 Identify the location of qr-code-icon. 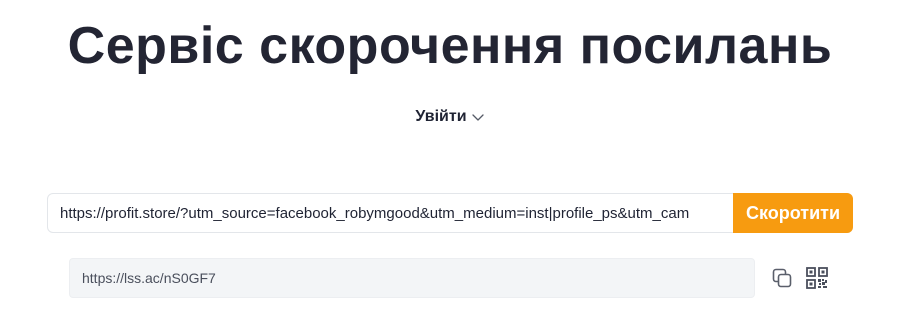
(817, 278).